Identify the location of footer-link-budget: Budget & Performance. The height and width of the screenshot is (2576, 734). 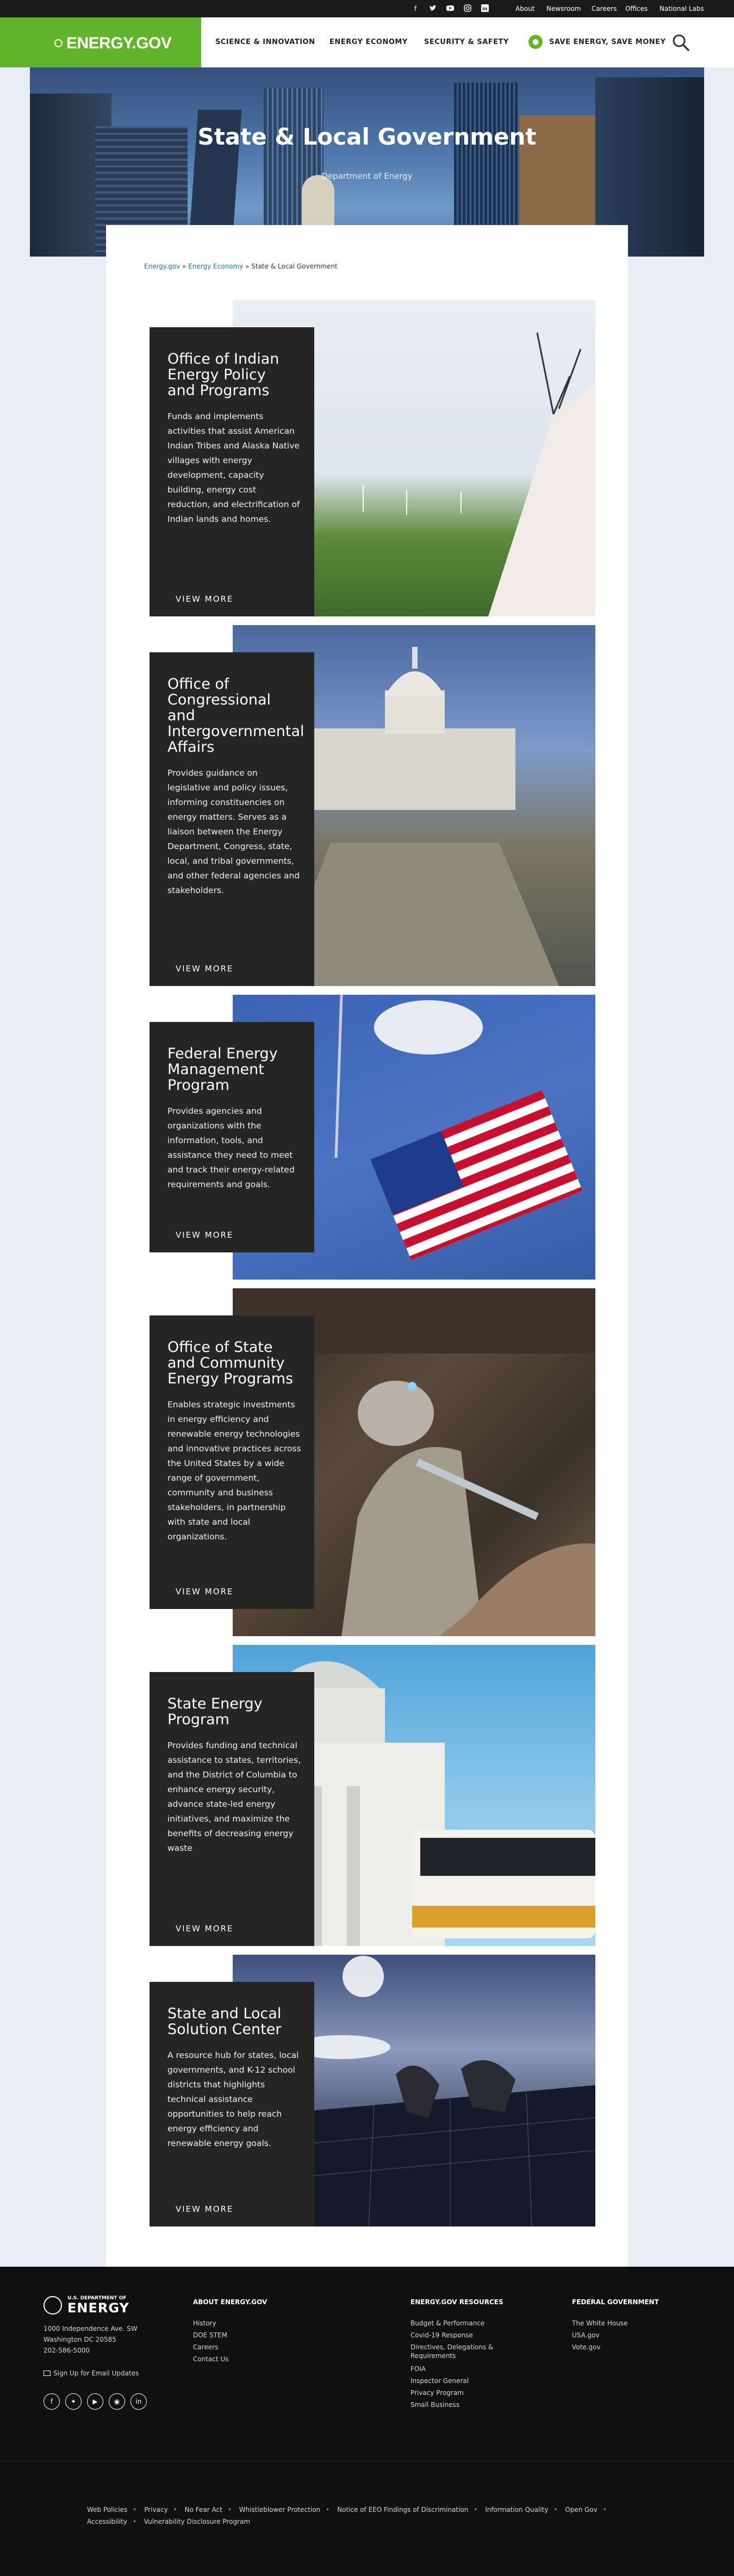
(447, 2324).